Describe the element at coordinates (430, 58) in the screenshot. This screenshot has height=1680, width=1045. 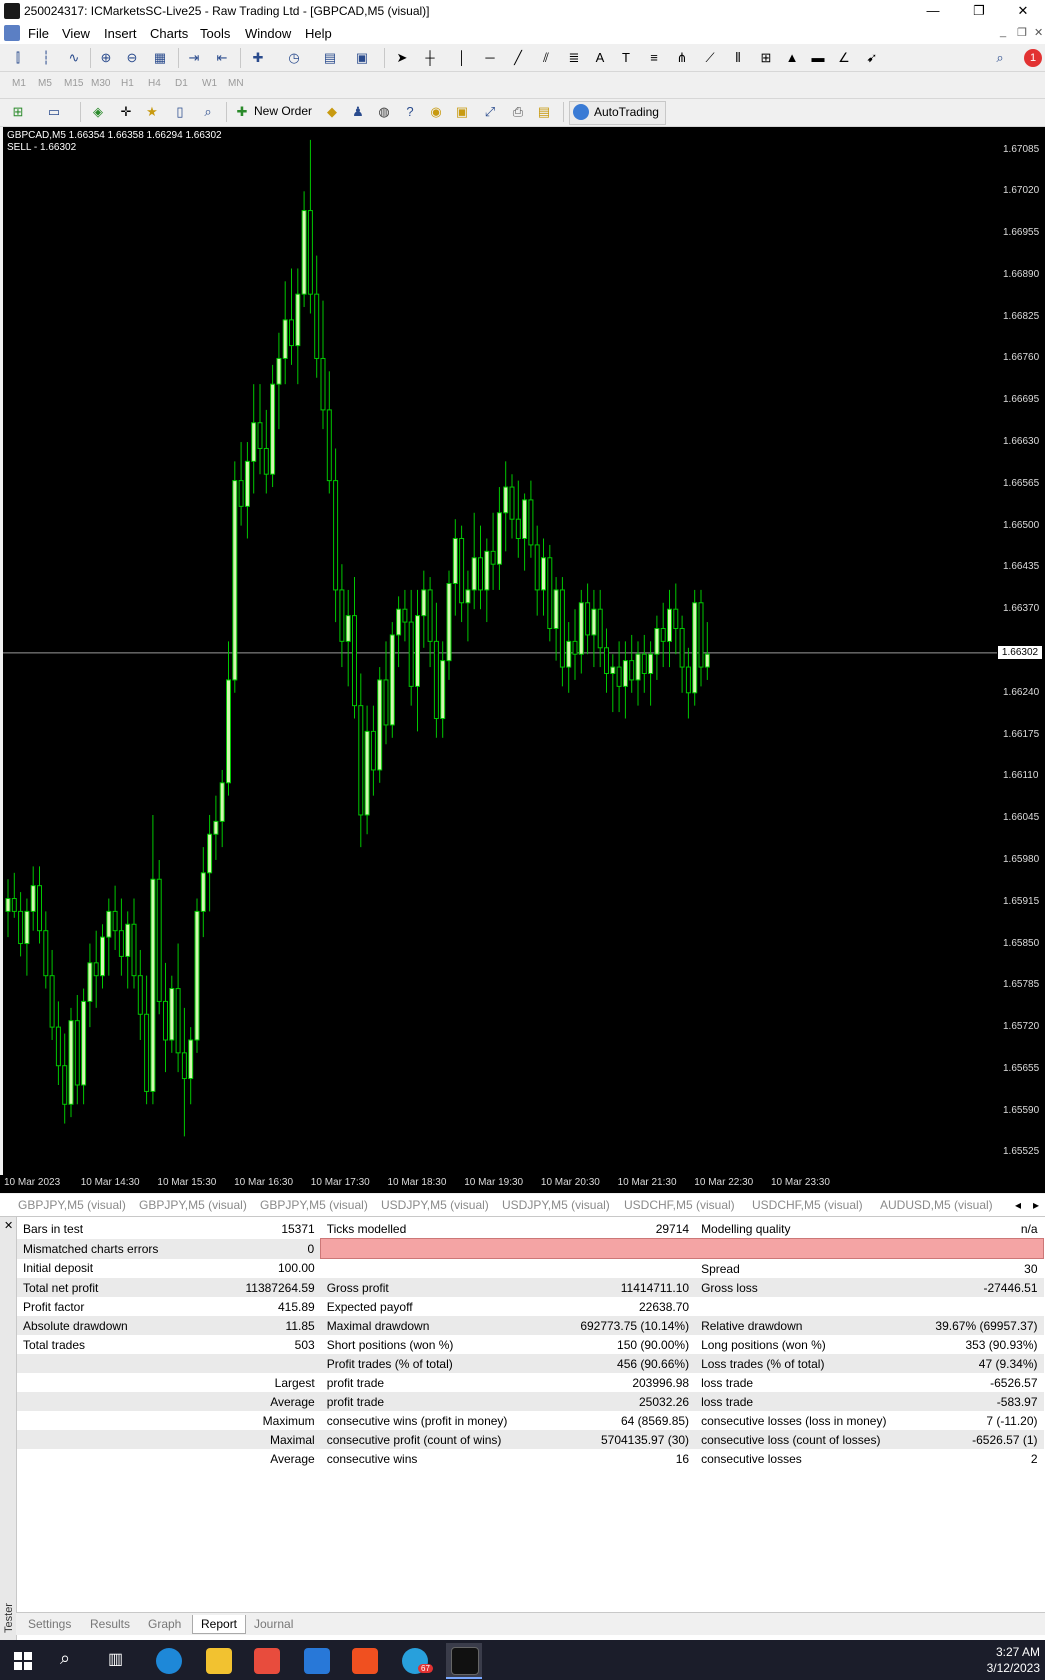
I see `crosshair-icon: ┼` at that location.